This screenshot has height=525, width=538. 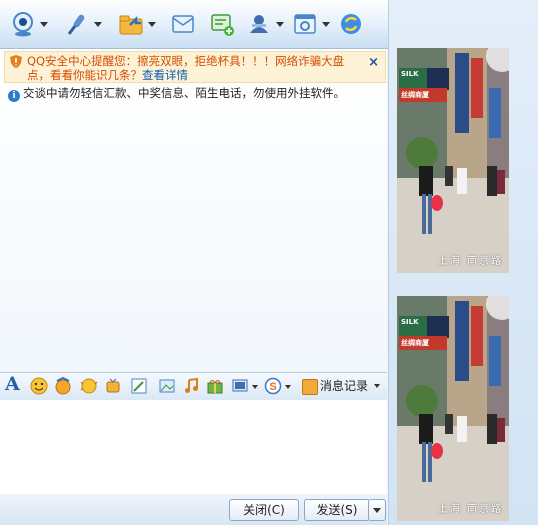 I want to click on mail-icon, so click(x=183, y=24).